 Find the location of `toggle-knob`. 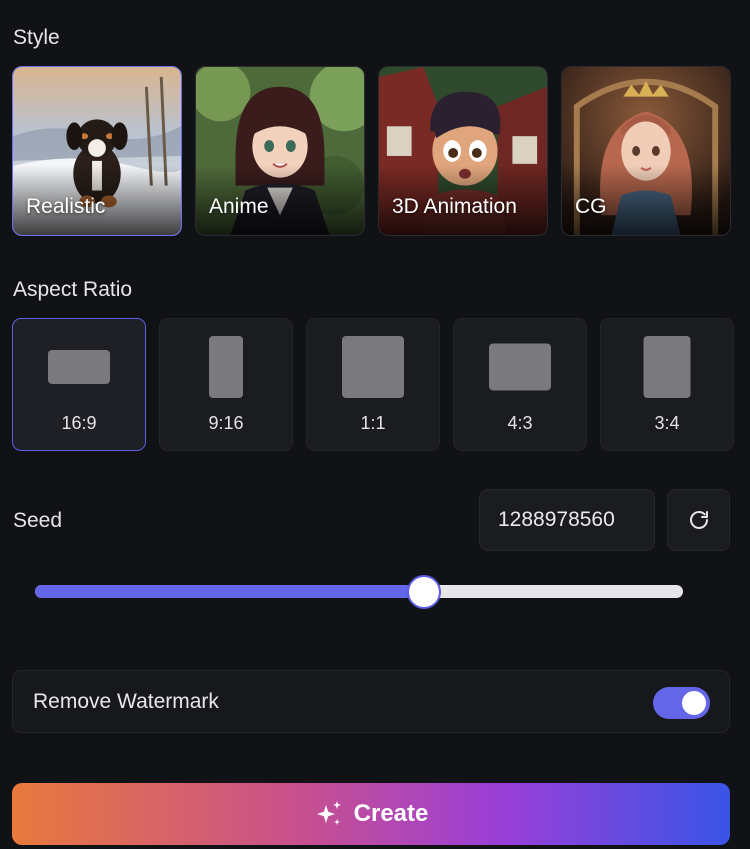

toggle-knob is located at coordinates (694, 703).